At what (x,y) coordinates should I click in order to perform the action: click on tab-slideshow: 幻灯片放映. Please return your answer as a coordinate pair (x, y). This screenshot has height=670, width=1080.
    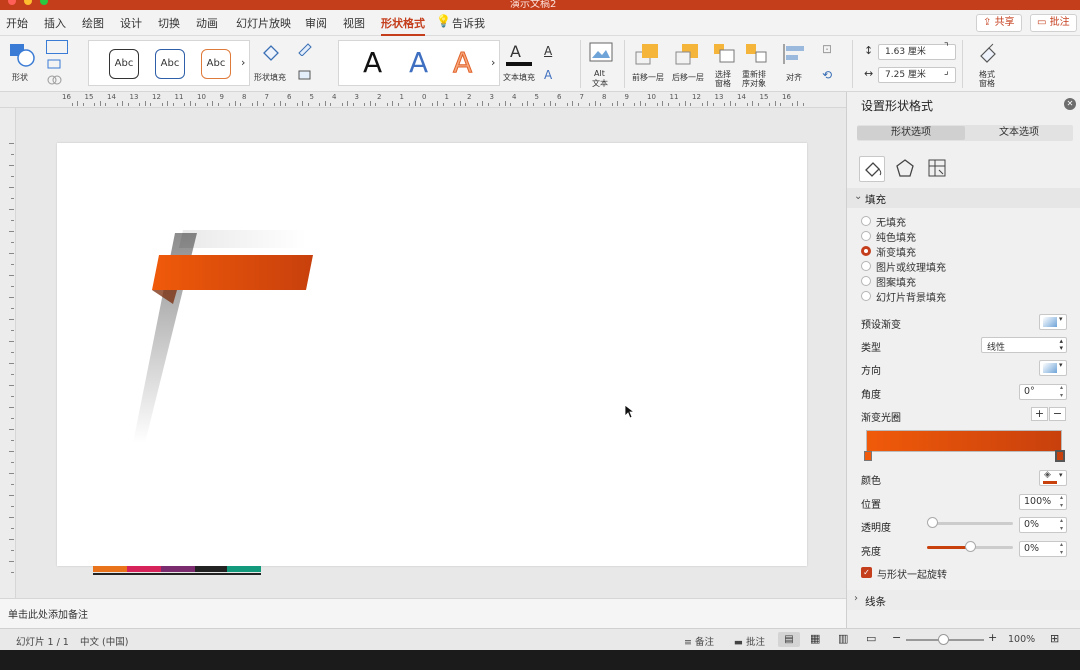
    Looking at the image, I should click on (263, 23).